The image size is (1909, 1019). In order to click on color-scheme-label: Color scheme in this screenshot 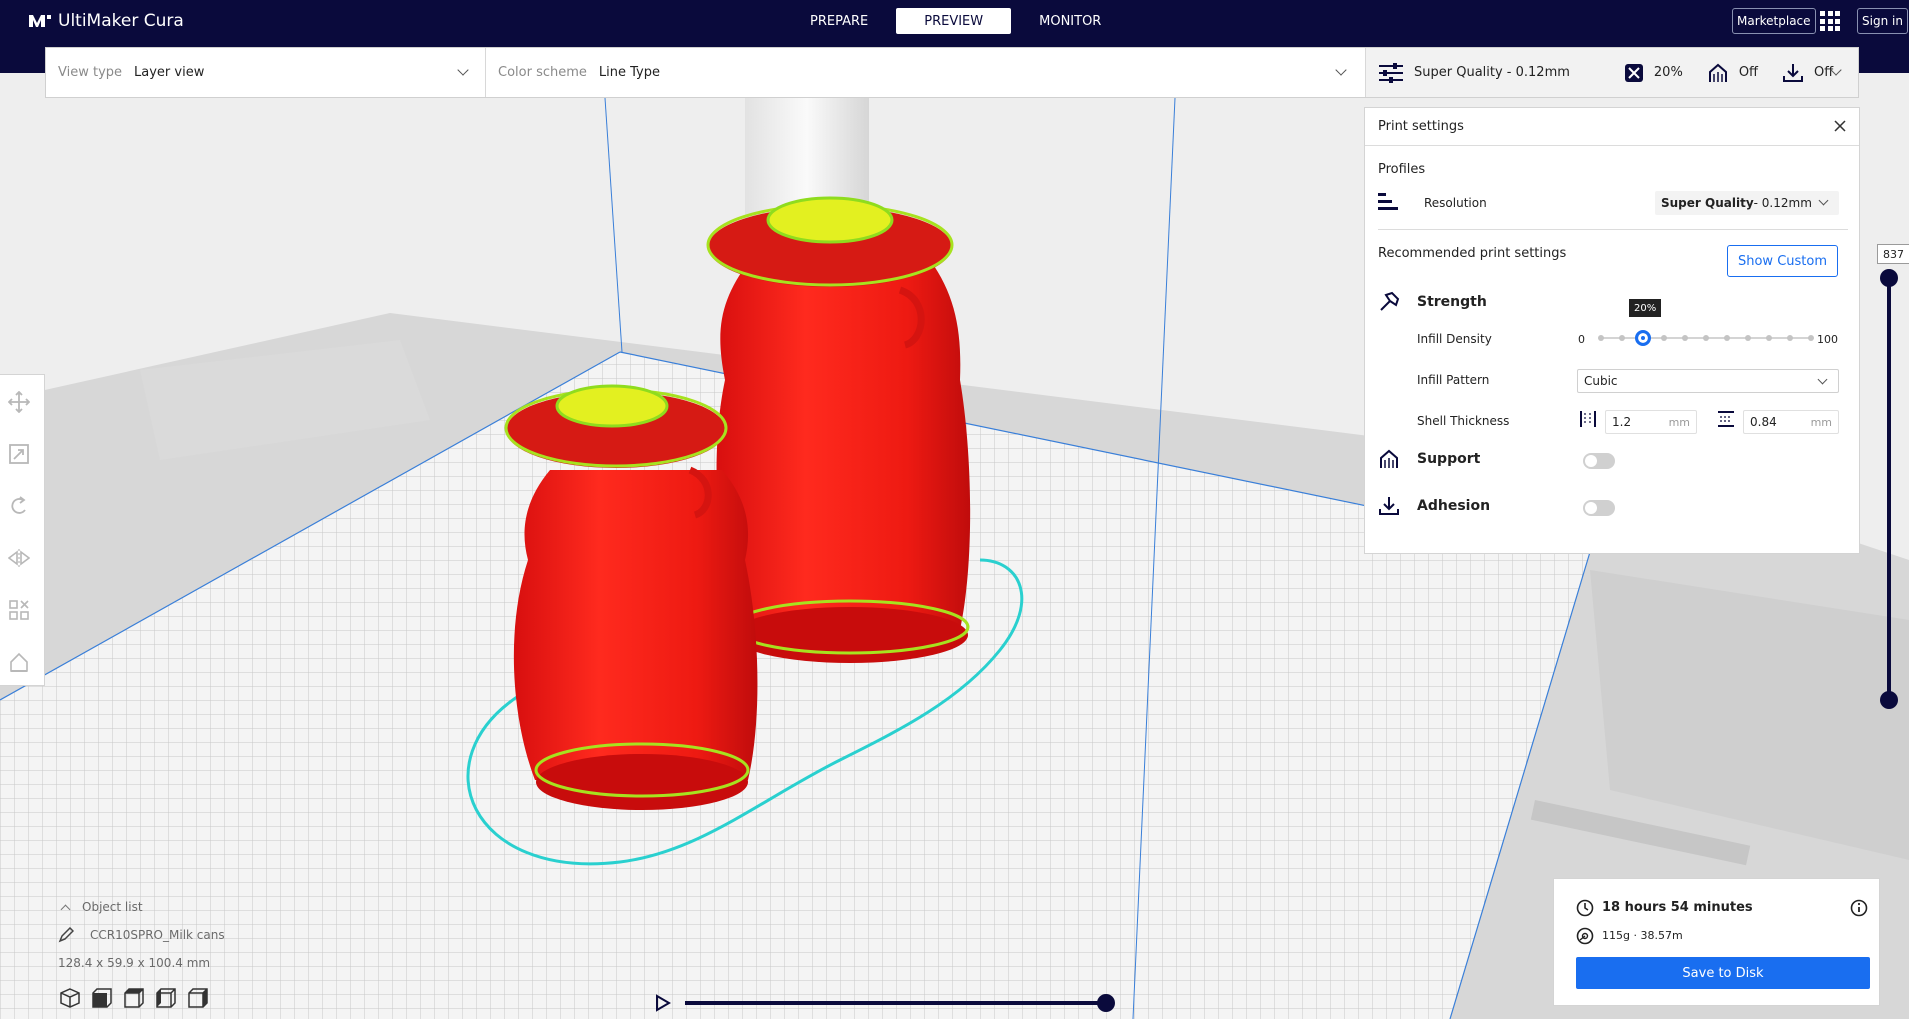, I will do `click(542, 72)`.